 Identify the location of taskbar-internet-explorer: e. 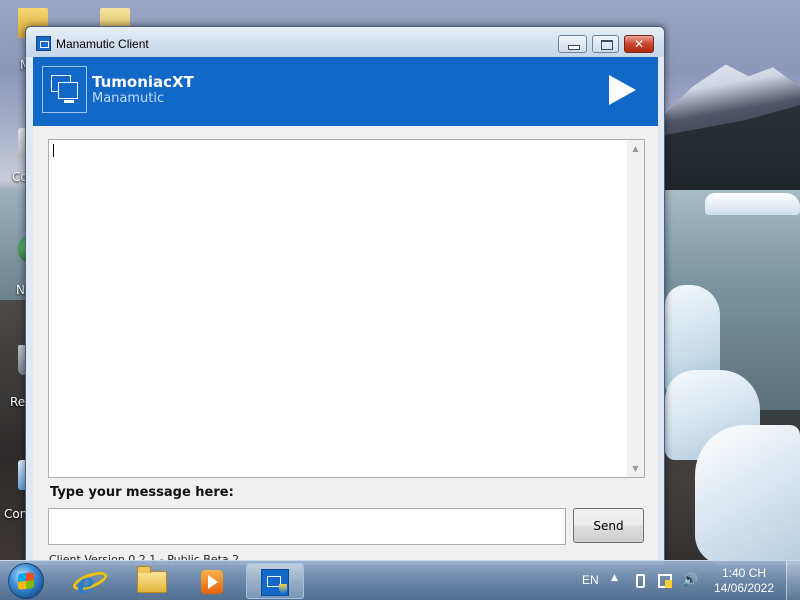
(90, 581).